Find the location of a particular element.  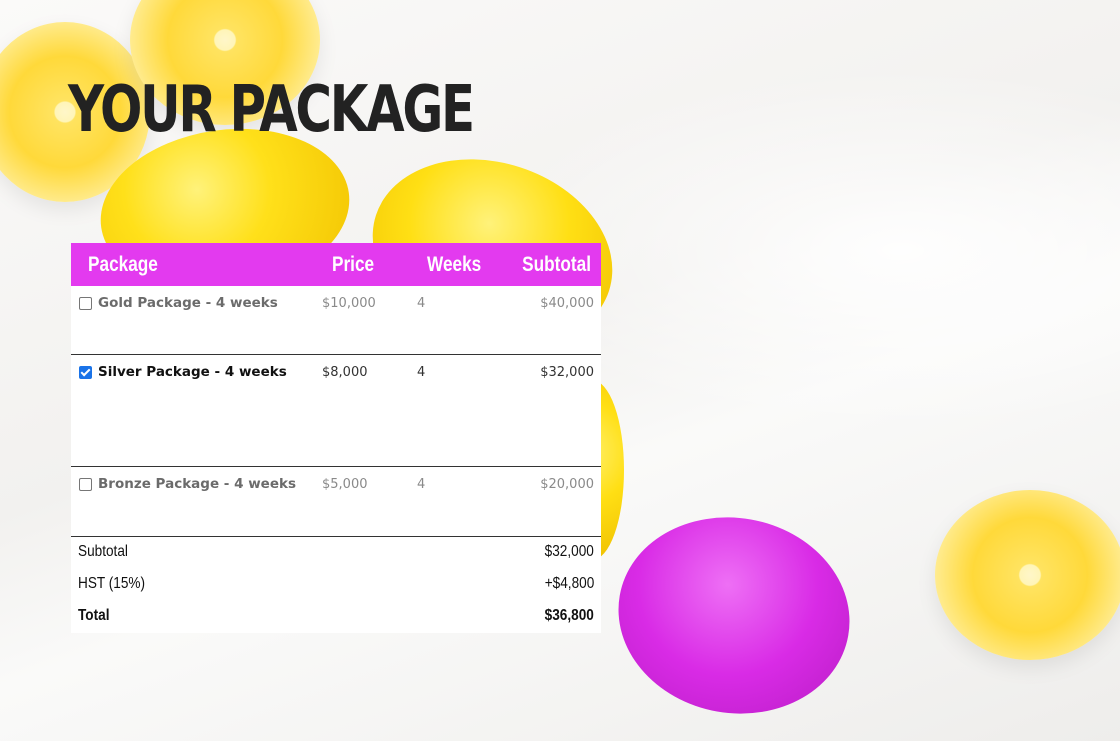

header-subtotal: Subtotal is located at coordinates (556, 264).